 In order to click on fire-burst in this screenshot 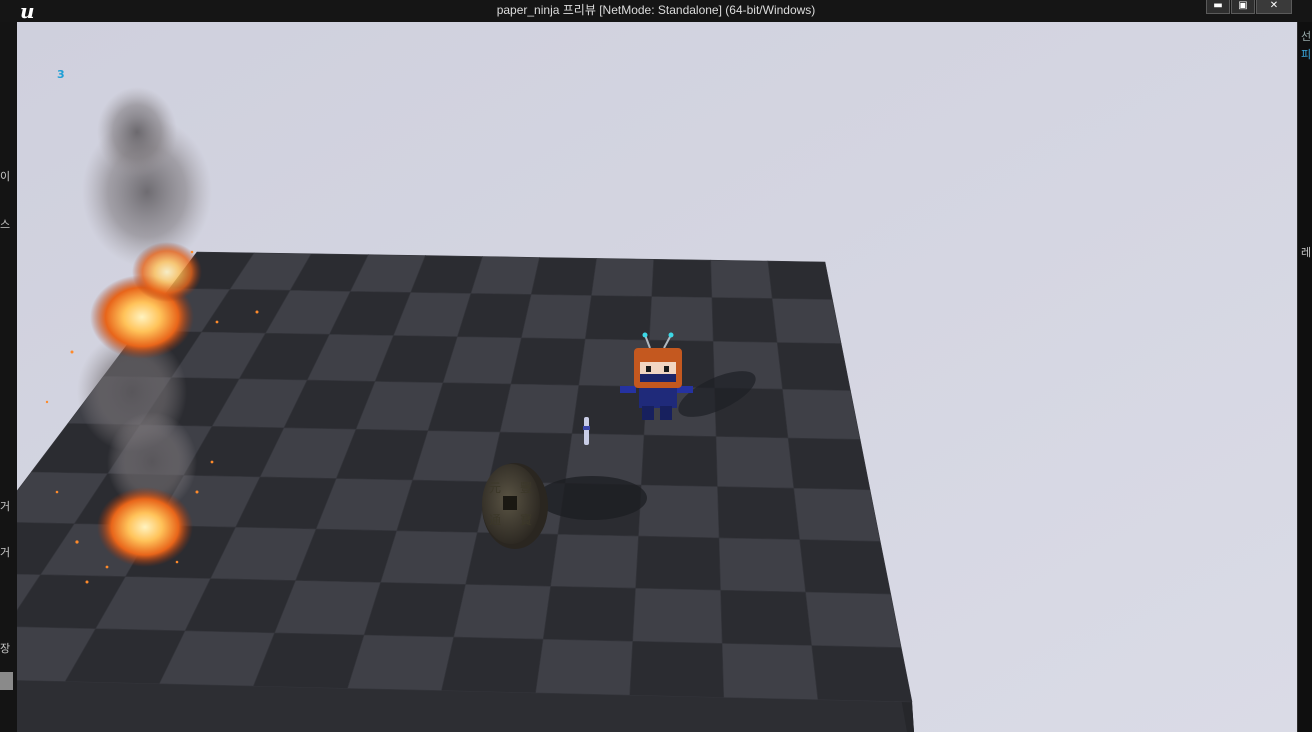, I will do `click(145, 527)`.